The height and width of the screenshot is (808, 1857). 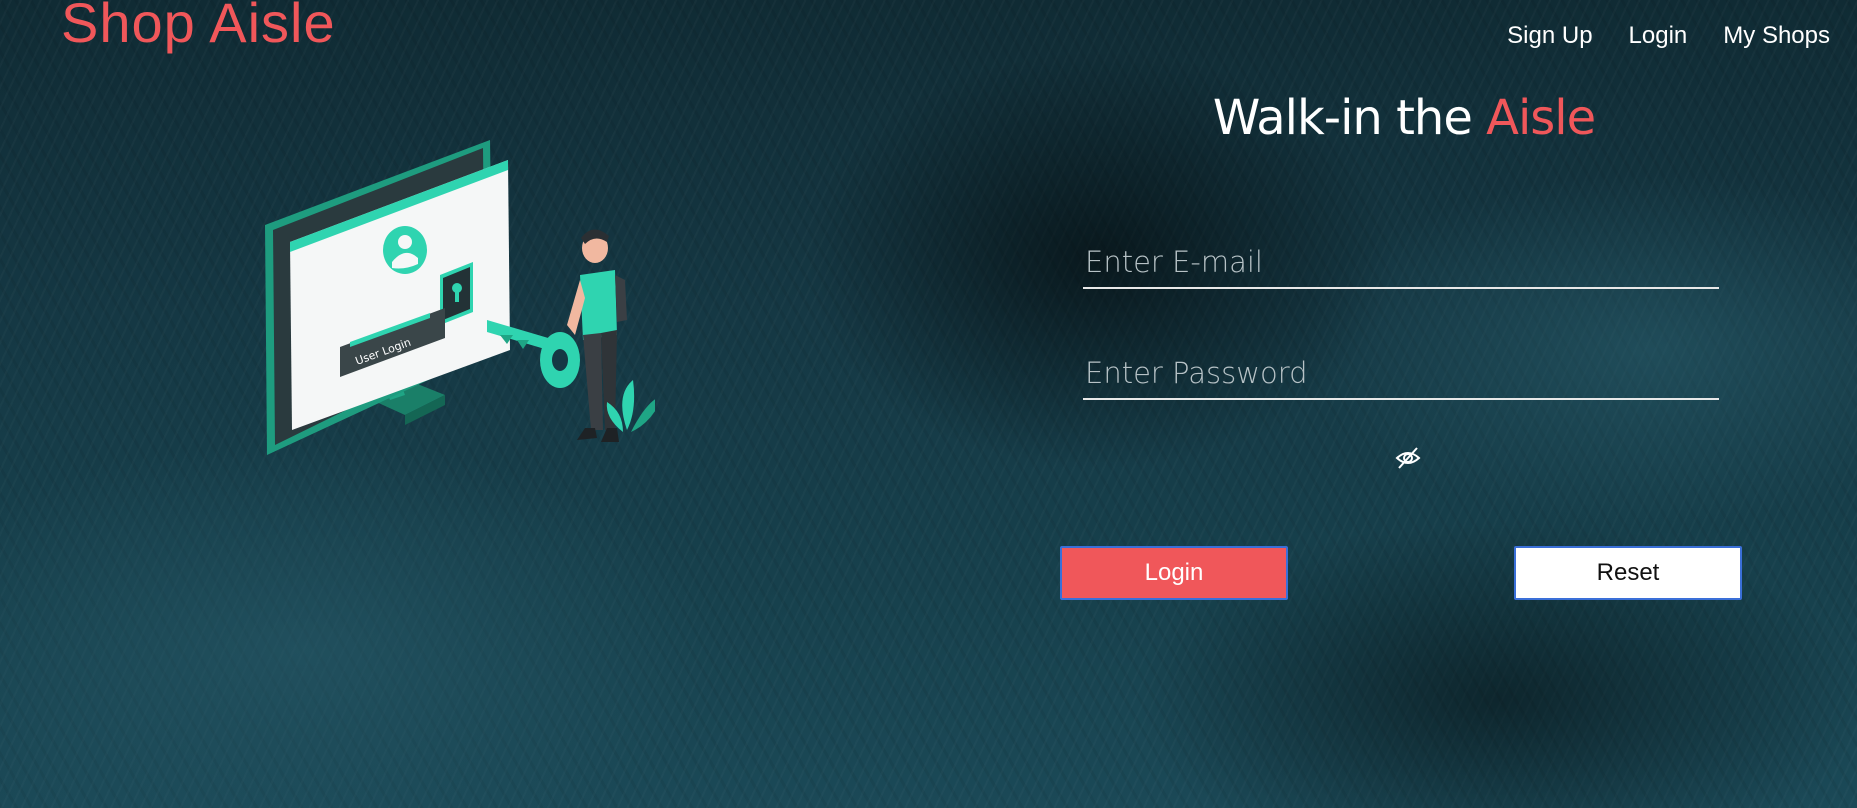 I want to click on nav-my-shops: My Shops, so click(x=1776, y=36).